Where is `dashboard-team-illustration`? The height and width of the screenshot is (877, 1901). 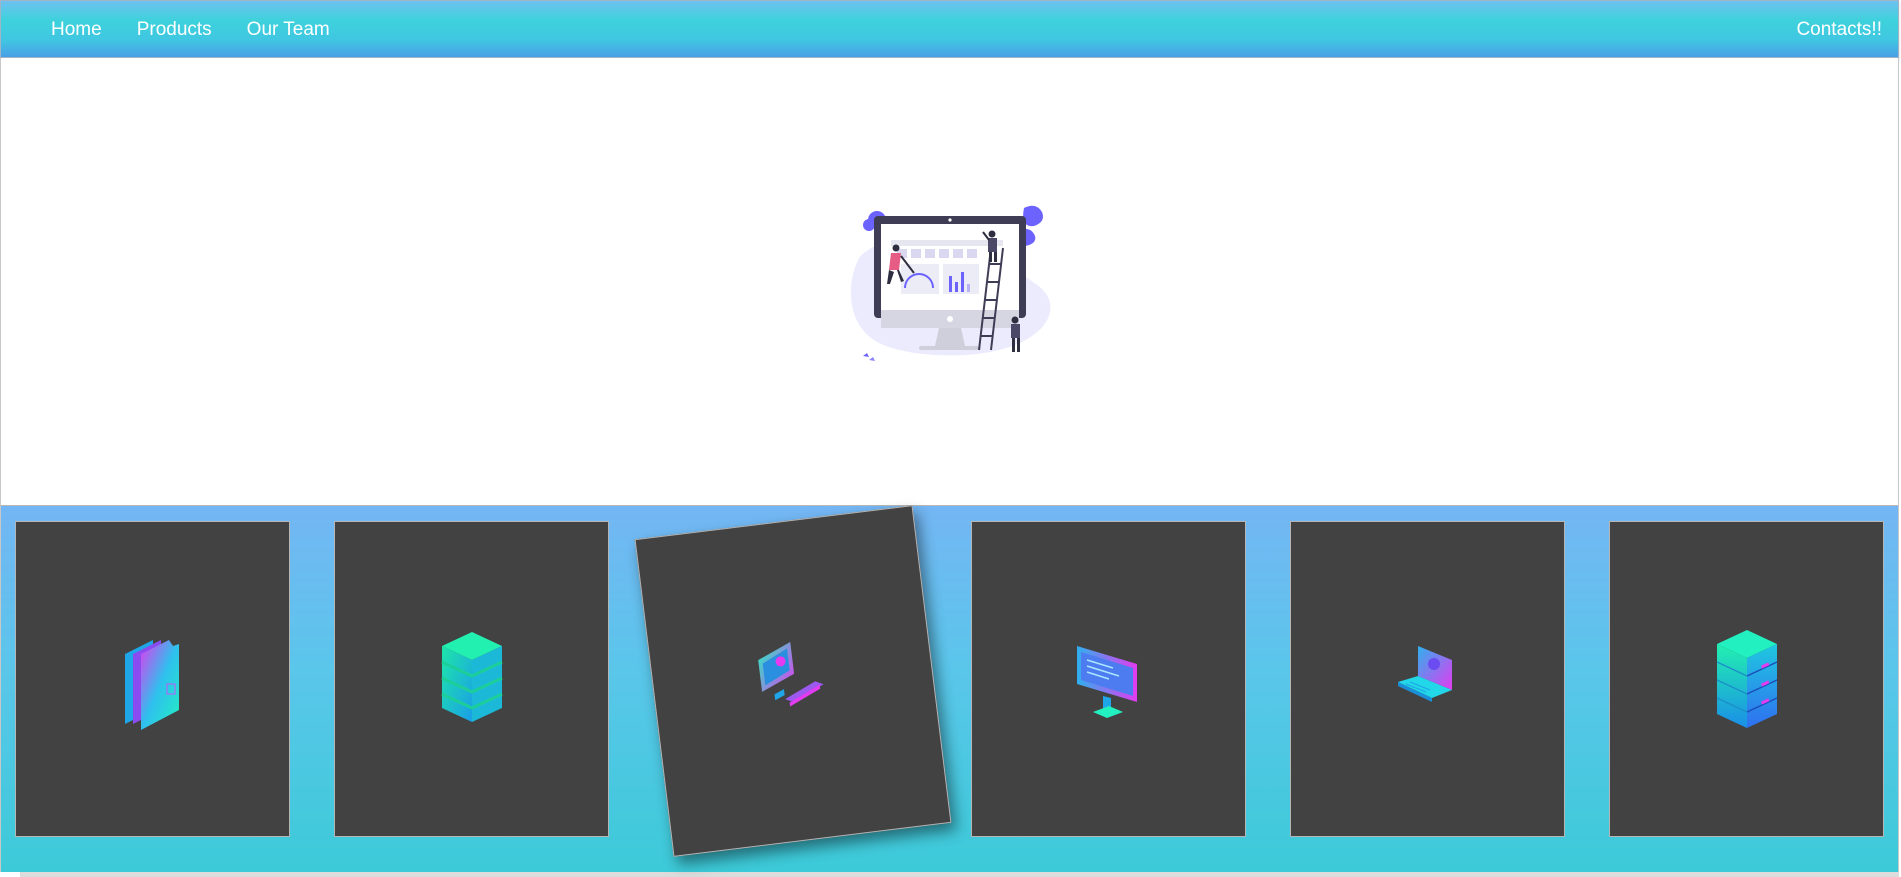
dashboard-team-illustration is located at coordinates (950, 283).